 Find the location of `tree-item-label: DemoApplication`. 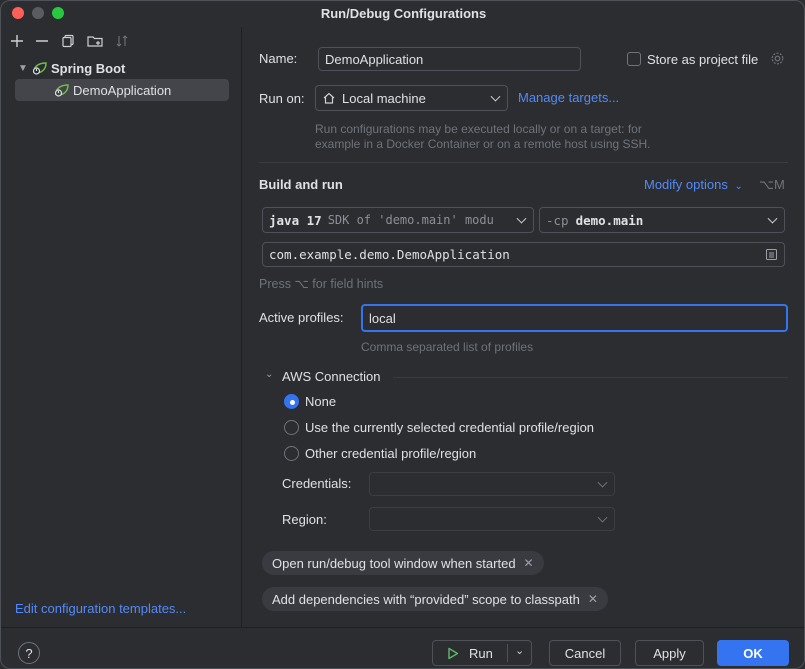

tree-item-label: DemoApplication is located at coordinates (122, 90).